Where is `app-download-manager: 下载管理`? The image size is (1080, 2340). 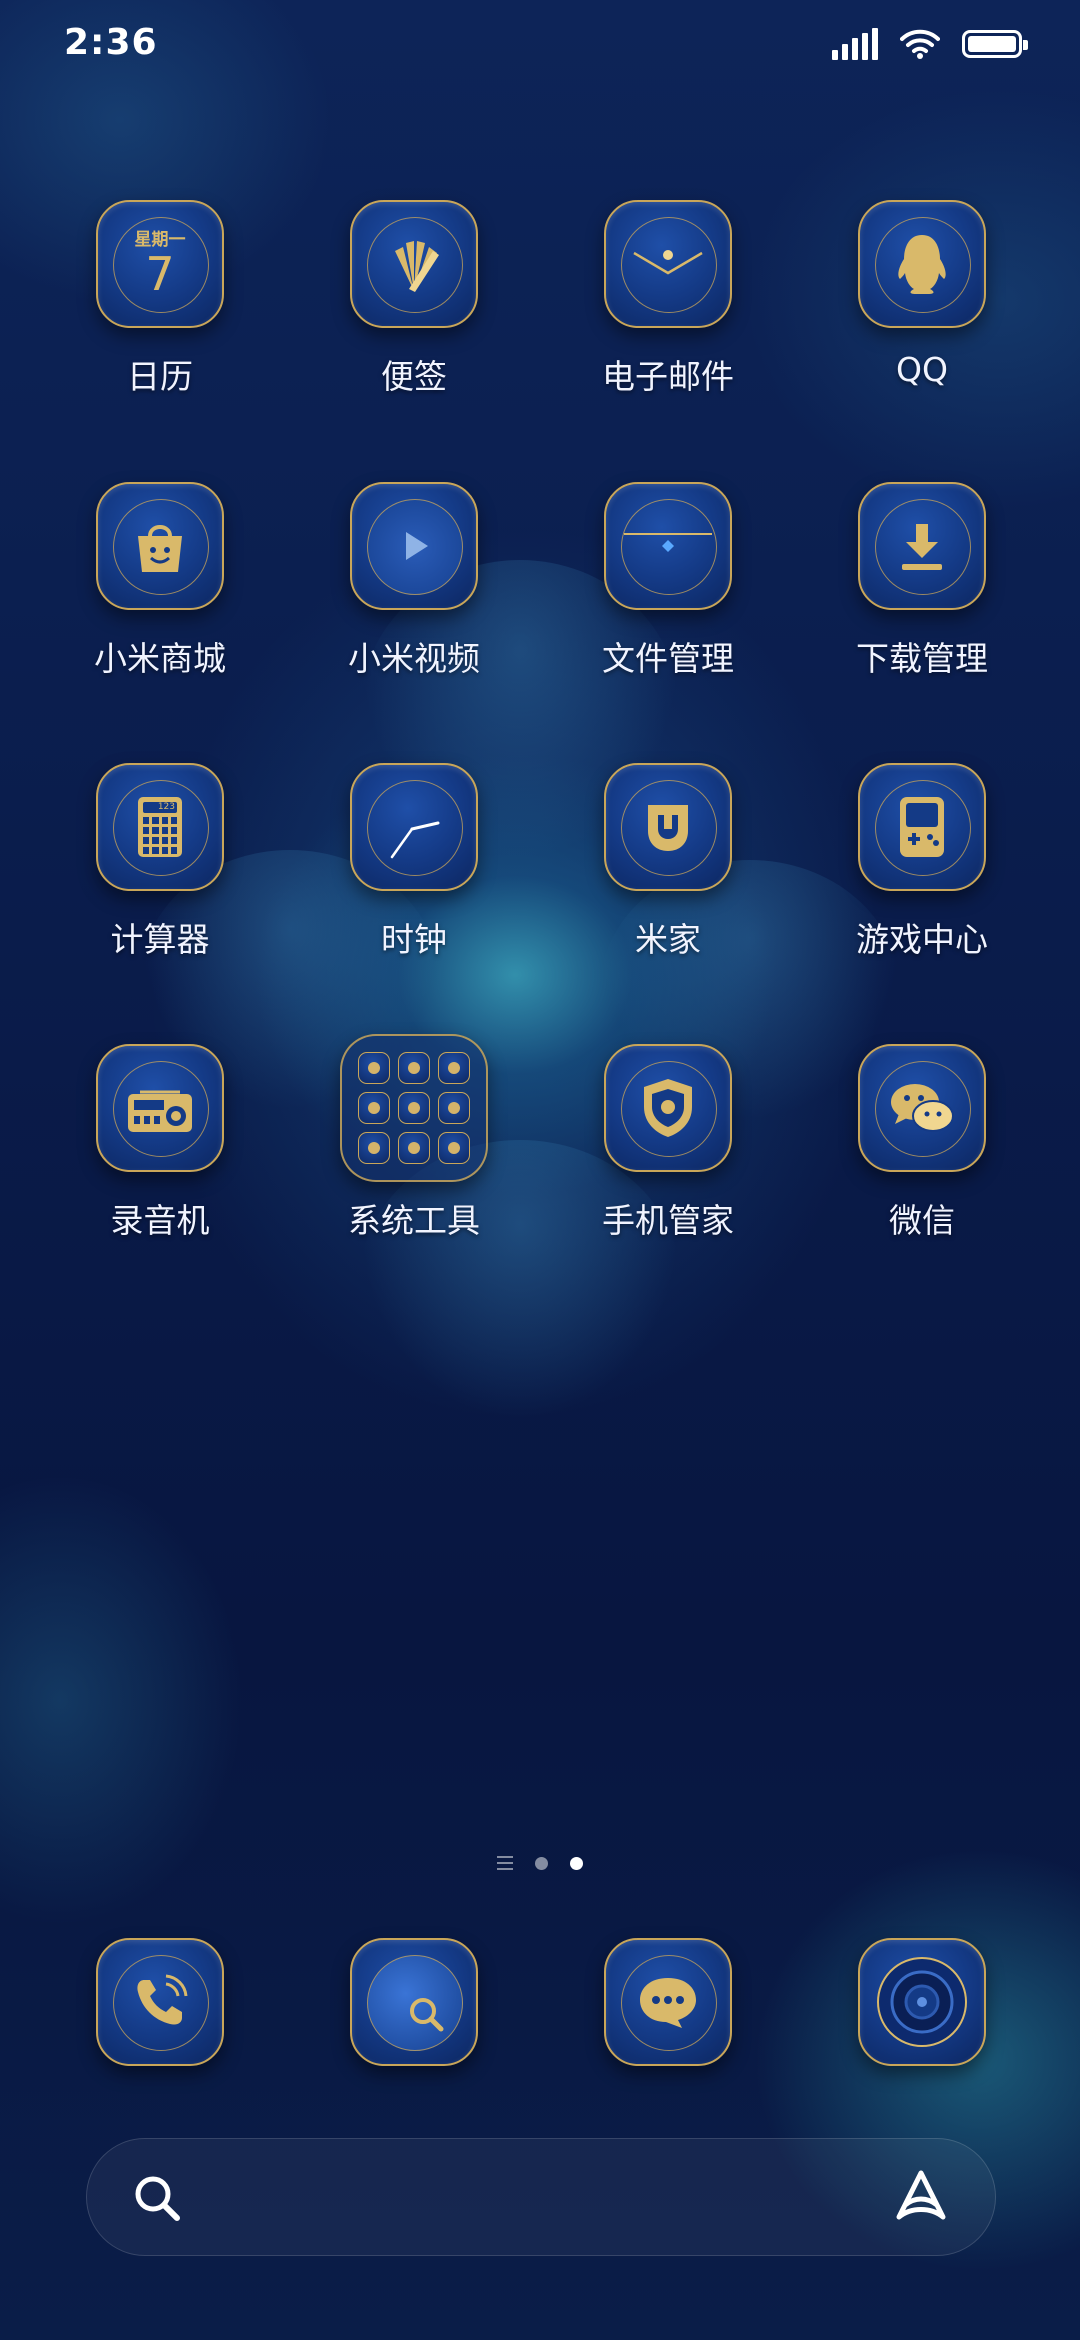
app-download-manager: 下载管理 is located at coordinates (922, 581).